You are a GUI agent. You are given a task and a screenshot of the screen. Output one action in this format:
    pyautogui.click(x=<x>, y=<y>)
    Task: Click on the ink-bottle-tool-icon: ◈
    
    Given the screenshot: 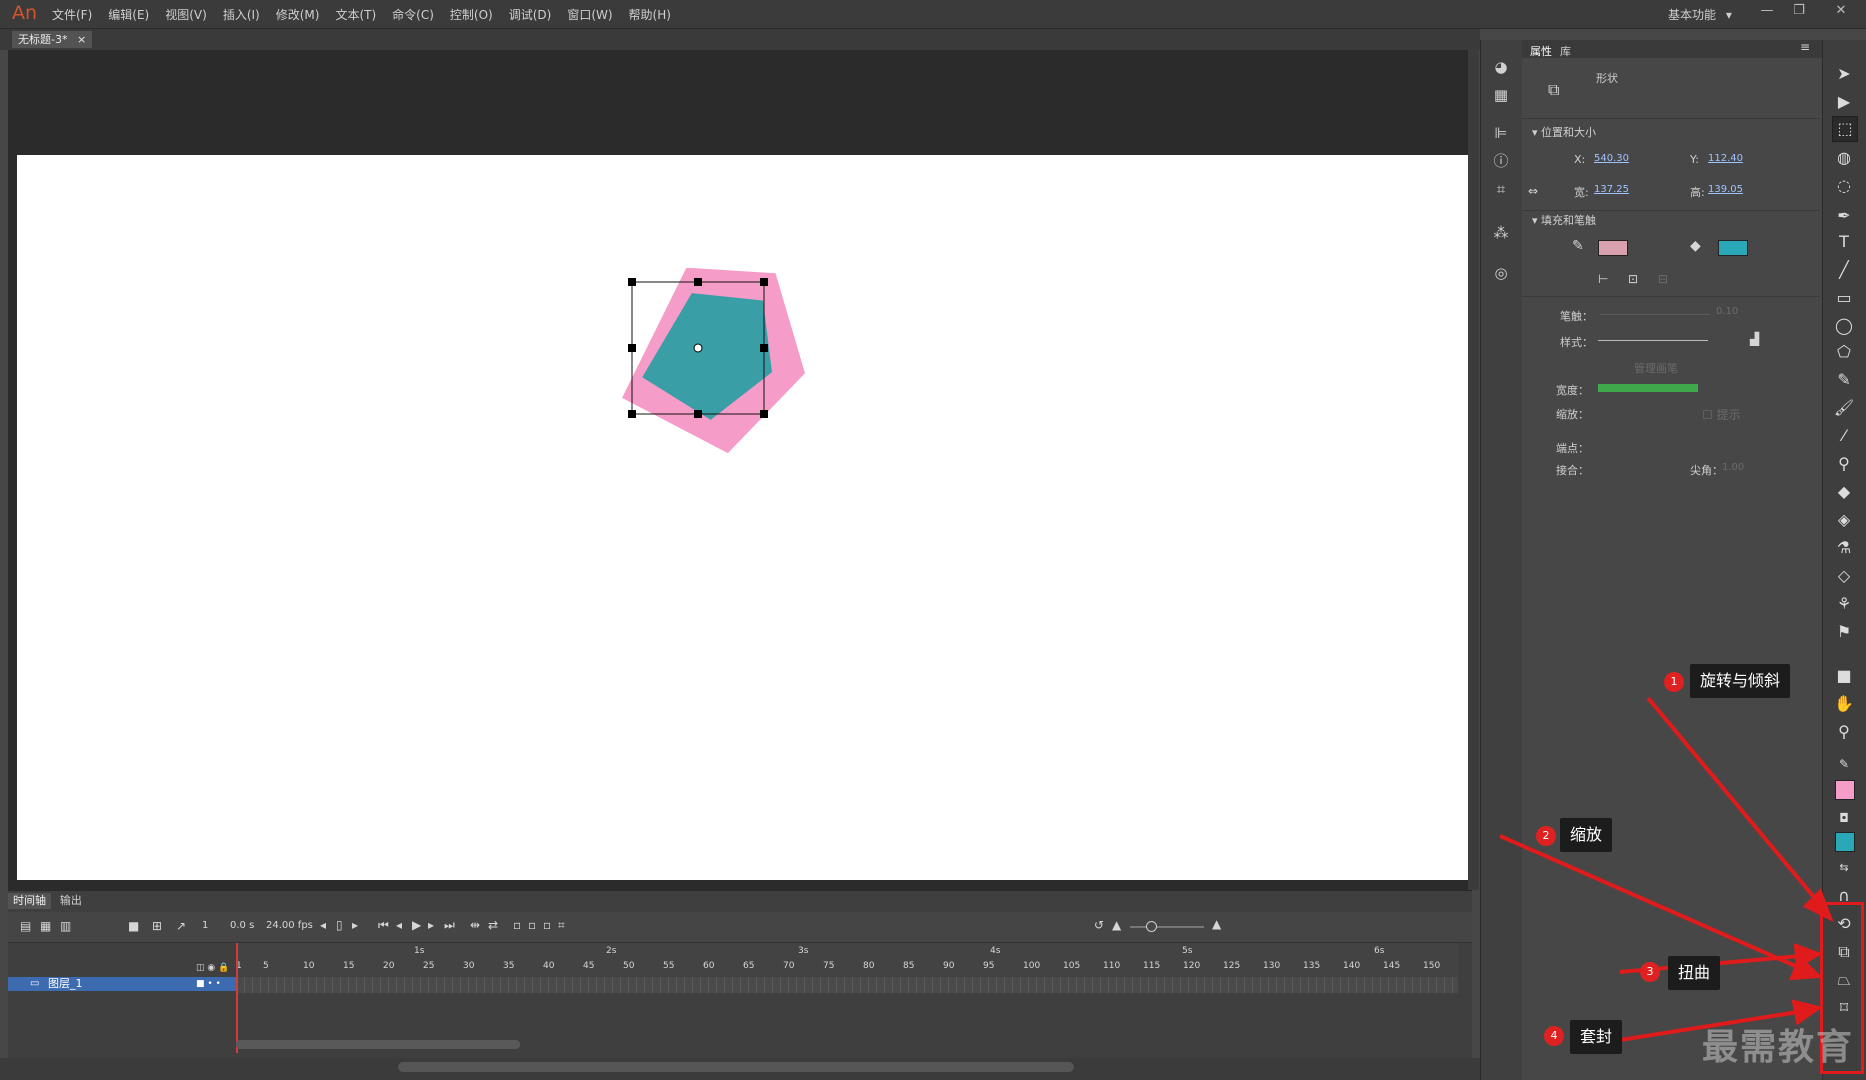 What is the action you would take?
    pyautogui.click(x=1844, y=520)
    